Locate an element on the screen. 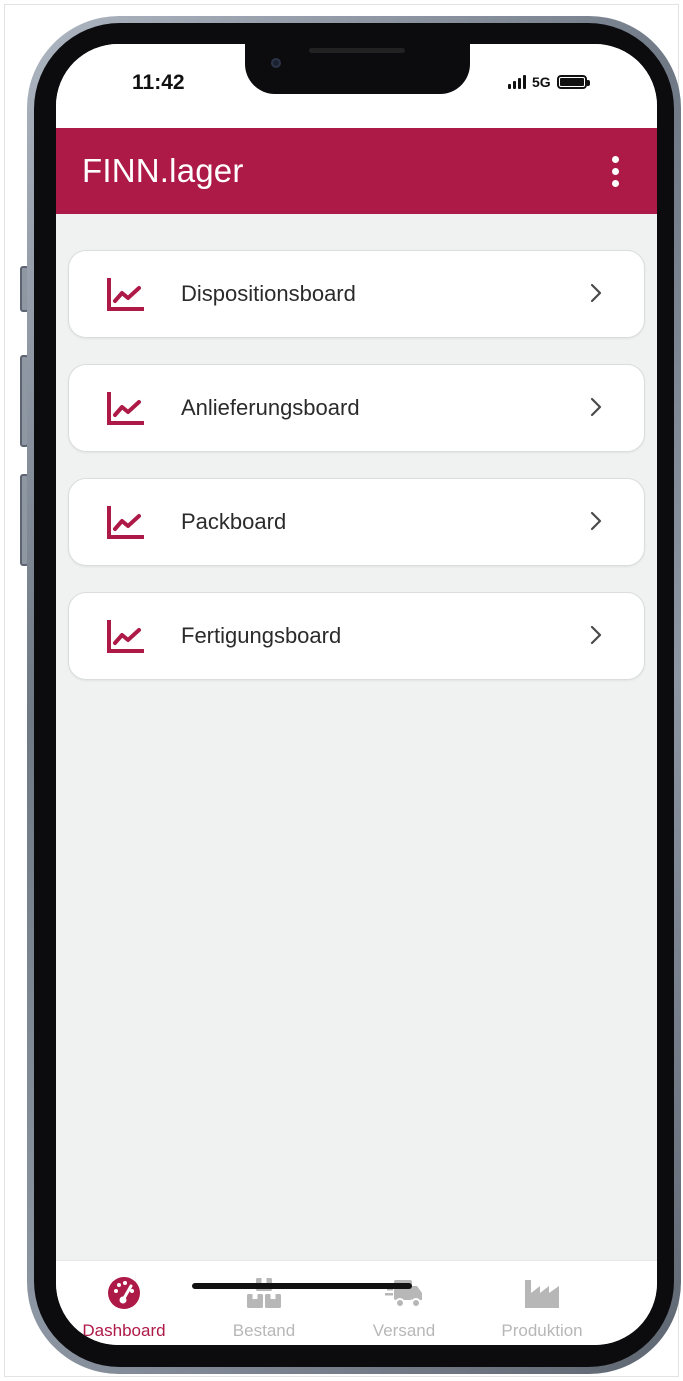 This screenshot has height=1381, width=683. nav-item-produktion: Produktion is located at coordinates (542, 1303).